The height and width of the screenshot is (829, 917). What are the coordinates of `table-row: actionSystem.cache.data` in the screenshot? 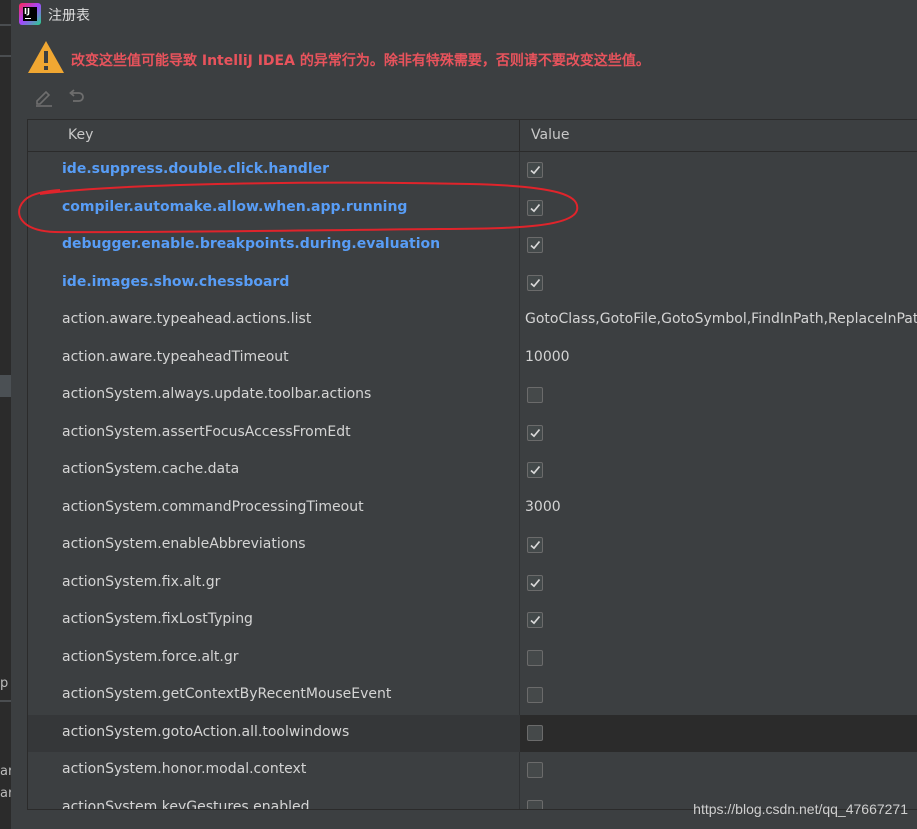 It's located at (472, 471).